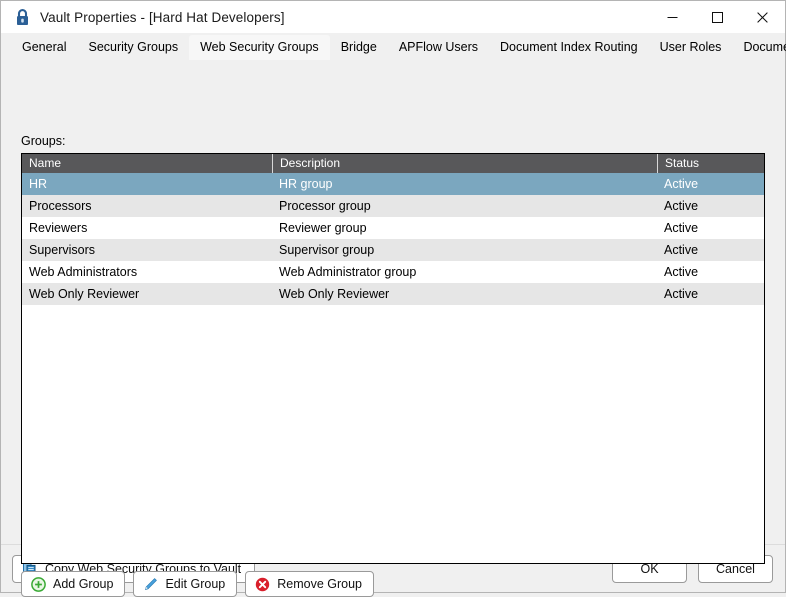 The image size is (786, 597). What do you see at coordinates (147, 163) in the screenshot?
I see `column-header-name: Name` at bounding box center [147, 163].